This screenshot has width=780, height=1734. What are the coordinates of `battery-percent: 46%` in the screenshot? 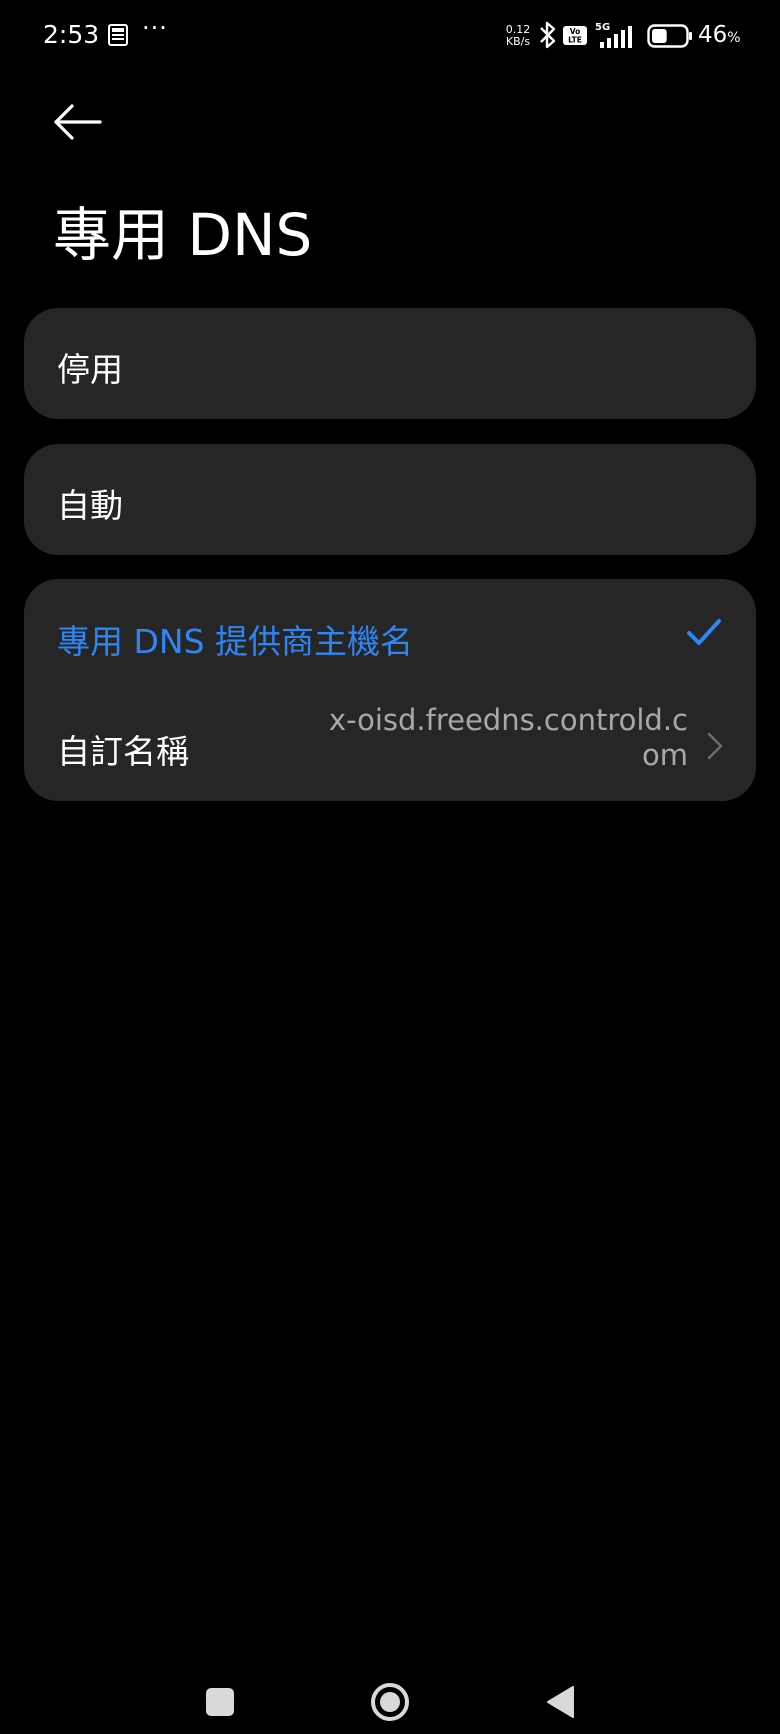 It's located at (719, 35).